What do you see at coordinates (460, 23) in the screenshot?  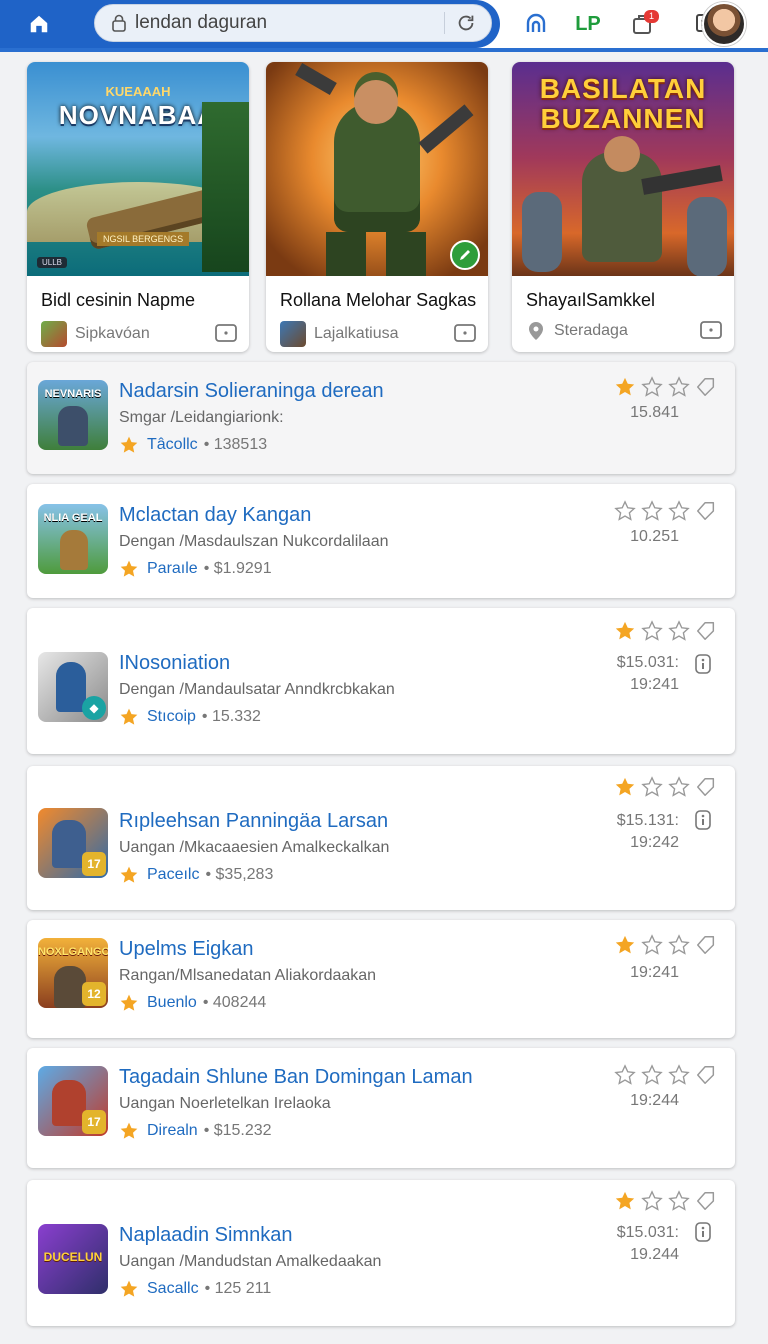 I see `reload-icon` at bounding box center [460, 23].